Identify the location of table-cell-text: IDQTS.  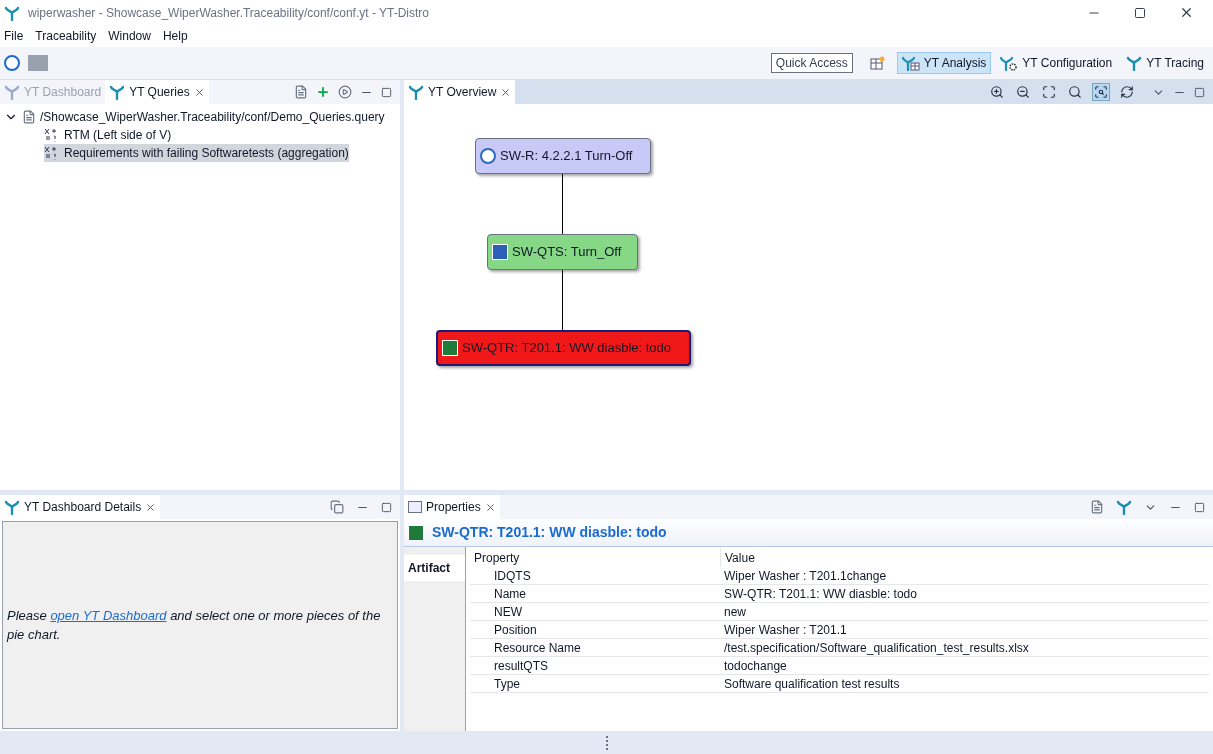
(512, 576).